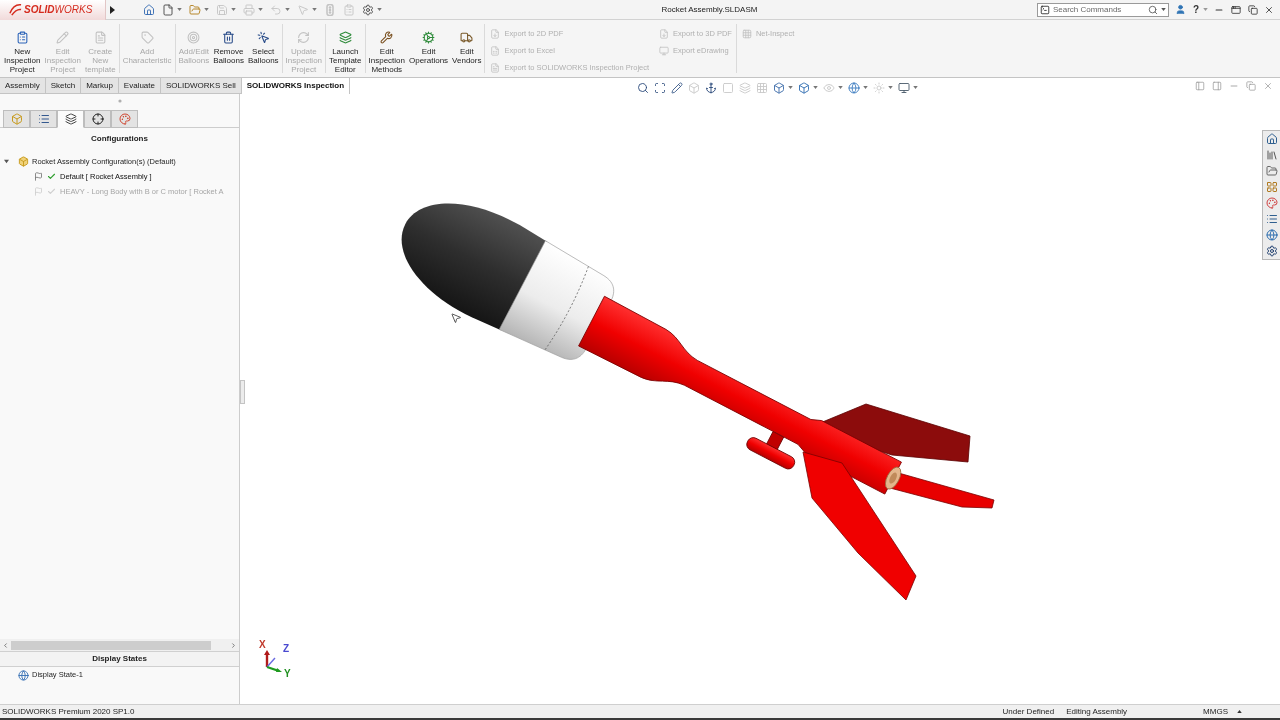  What do you see at coordinates (233, 645) in the screenshot?
I see `scroll-right-icon` at bounding box center [233, 645].